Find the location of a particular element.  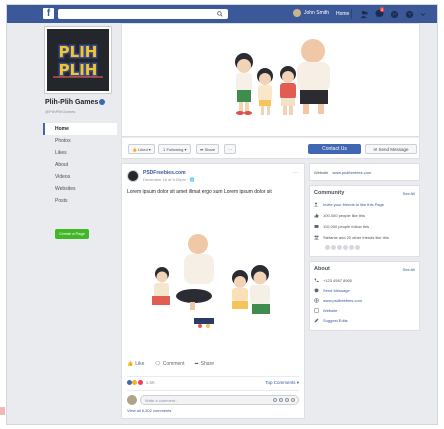

rss-icon: ↴ is located at coordinates (164, 149).